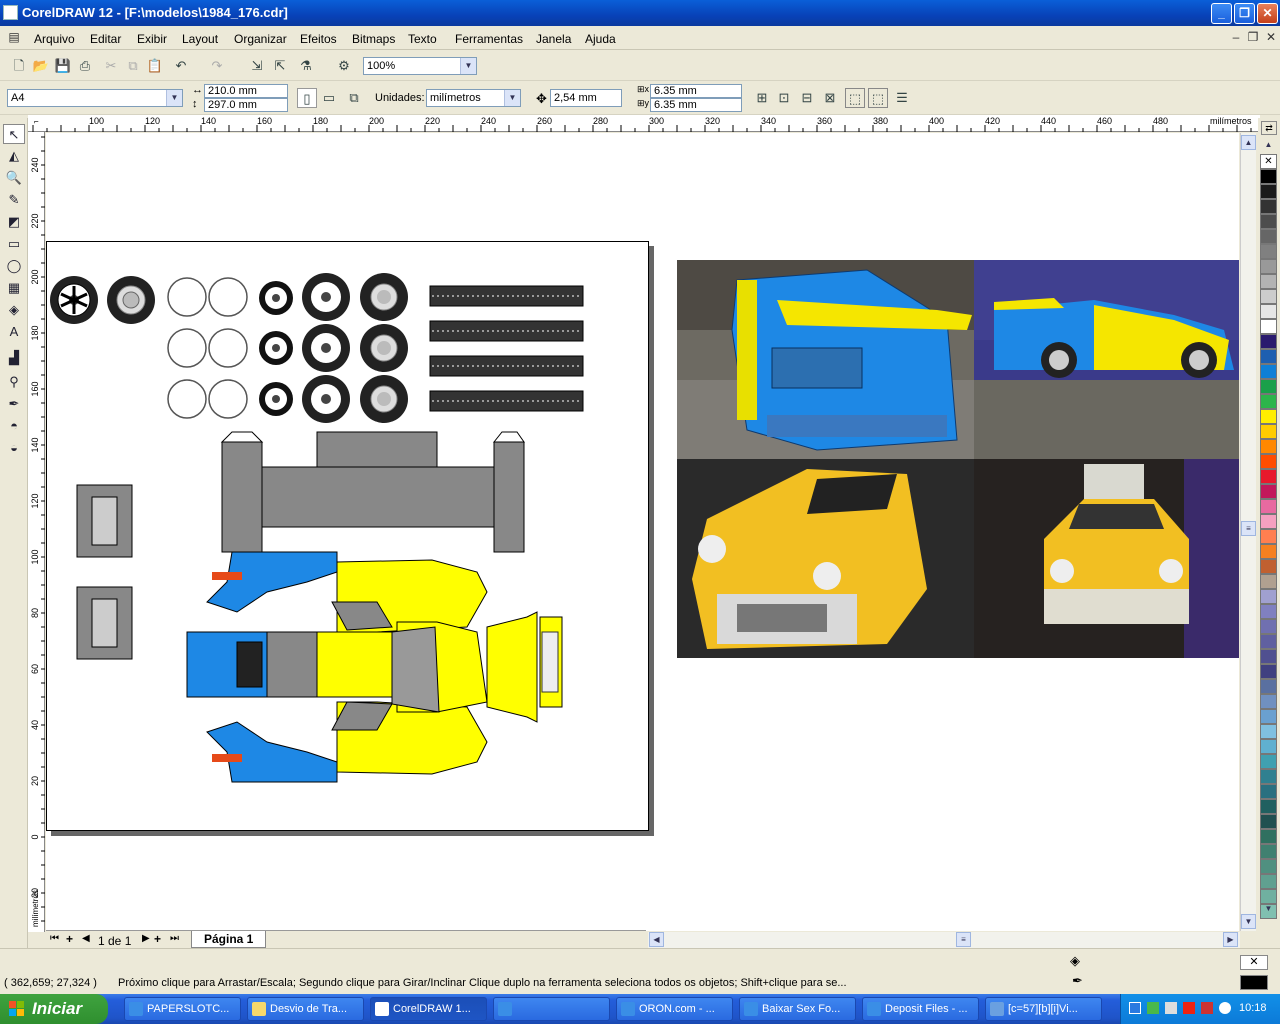  What do you see at coordinates (1135, 1008) in the screenshot?
I see `network-icon` at bounding box center [1135, 1008].